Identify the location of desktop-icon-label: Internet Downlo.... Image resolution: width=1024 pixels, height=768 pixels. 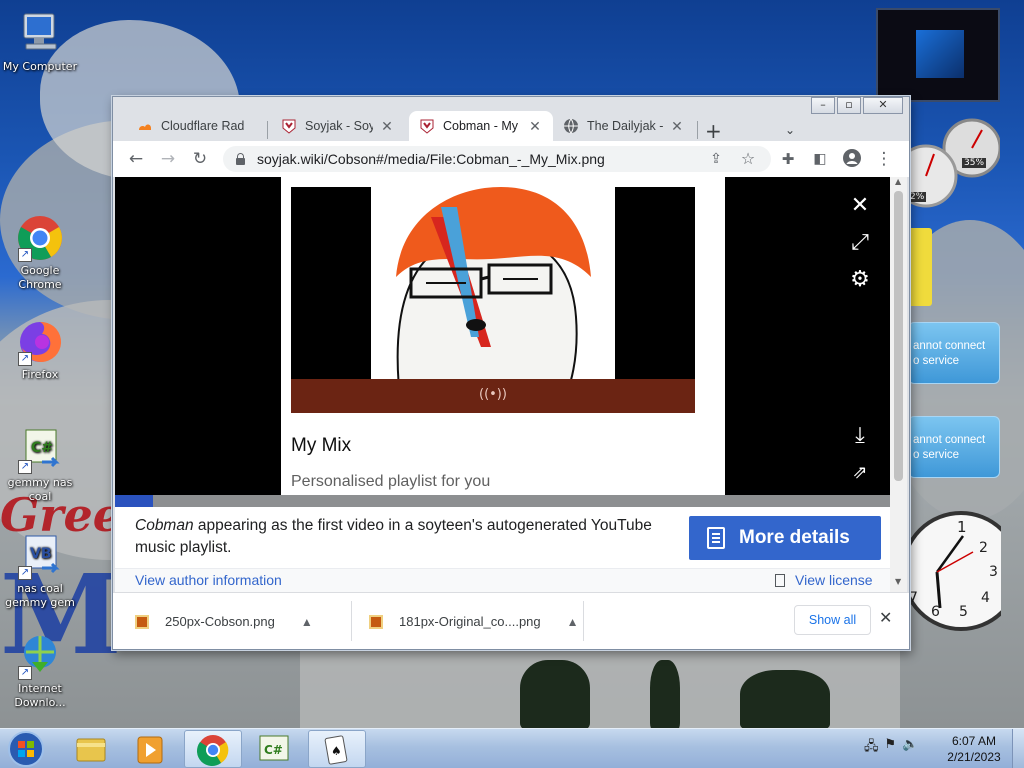
(40, 695).